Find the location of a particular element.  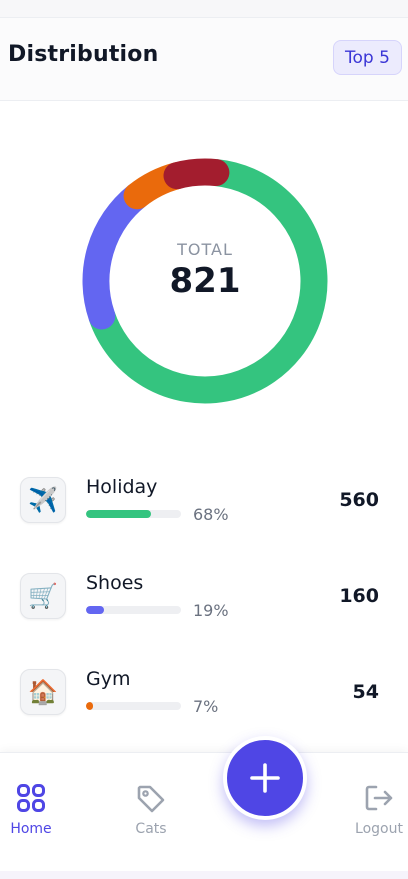

status-strip is located at coordinates (204, 9).